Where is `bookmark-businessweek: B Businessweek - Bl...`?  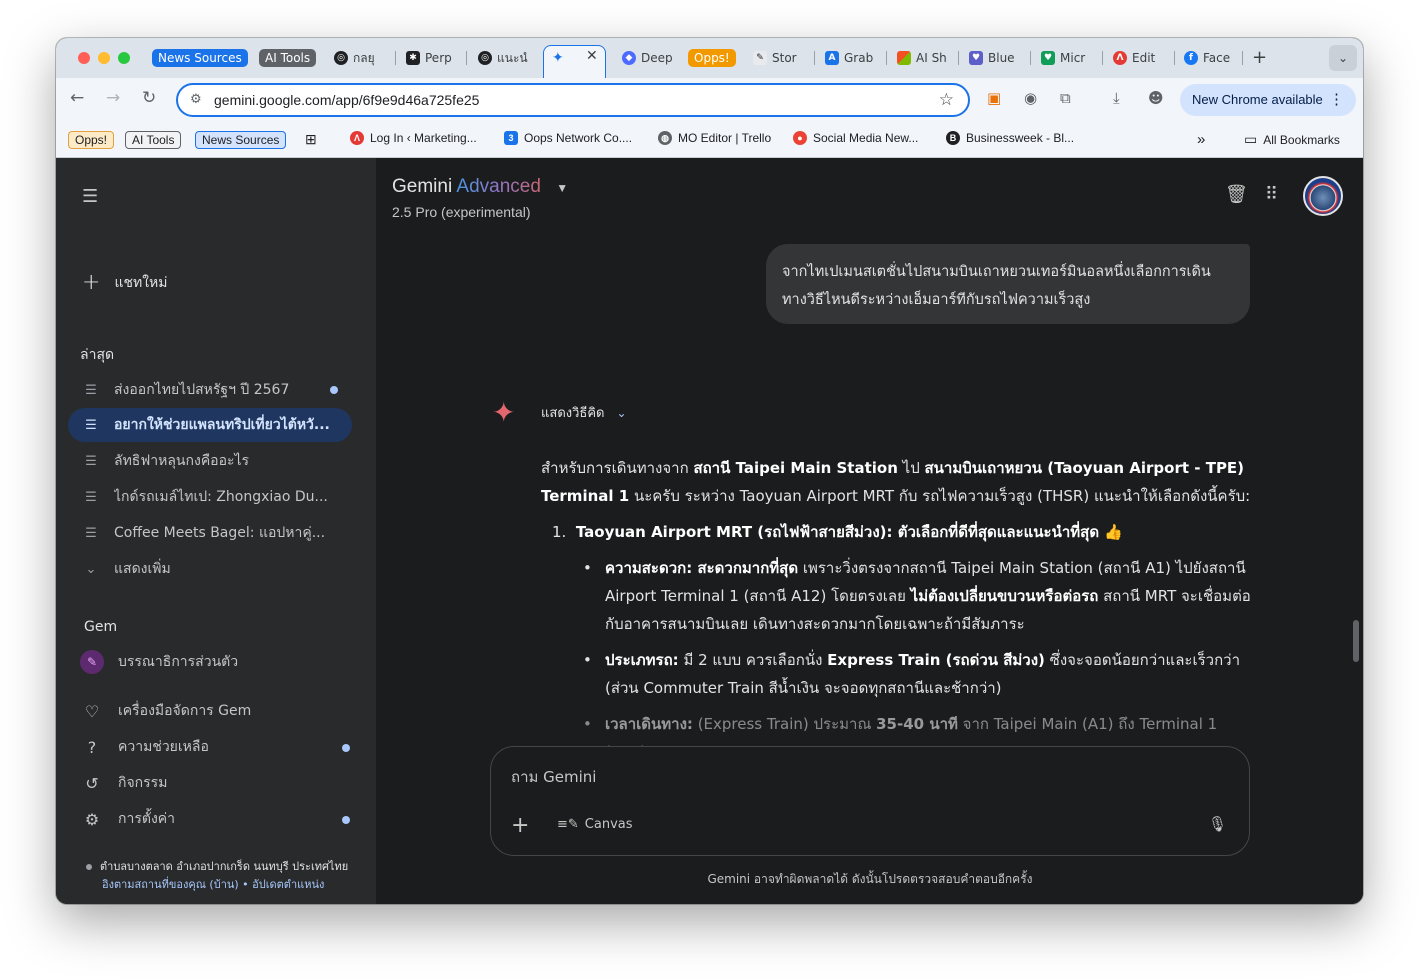
bookmark-businessweek: B Businessweek - Bl... is located at coordinates (1010, 138).